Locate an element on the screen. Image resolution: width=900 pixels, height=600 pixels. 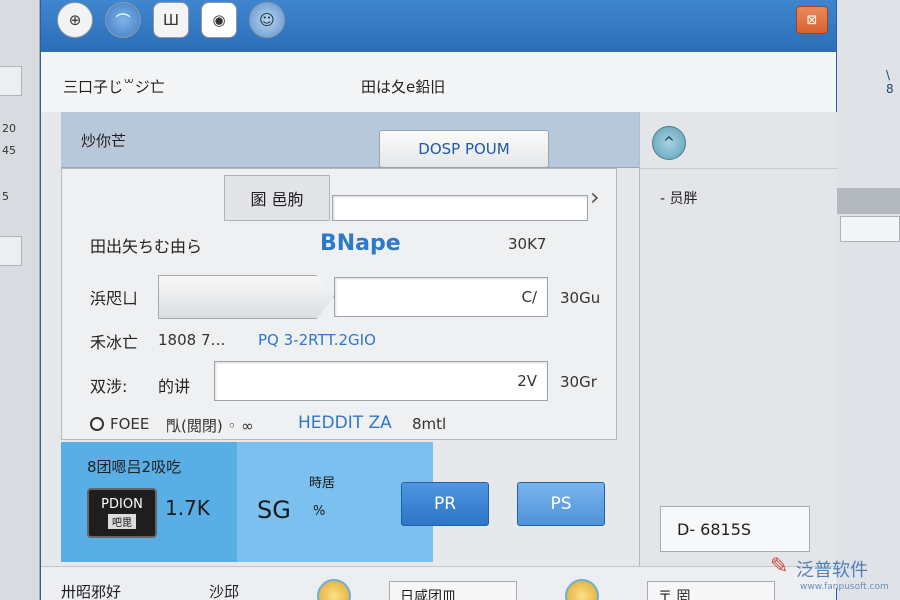
group-title: 炒你芒 is located at coordinates (104, 141).